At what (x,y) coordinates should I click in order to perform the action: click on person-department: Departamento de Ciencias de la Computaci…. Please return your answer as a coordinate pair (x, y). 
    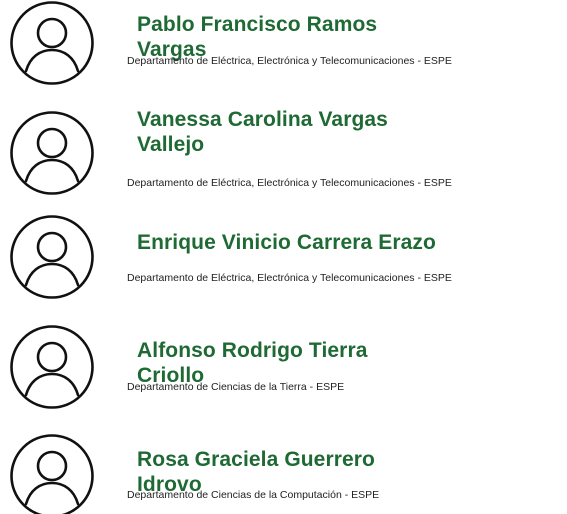
    Looking at the image, I should click on (253, 495).